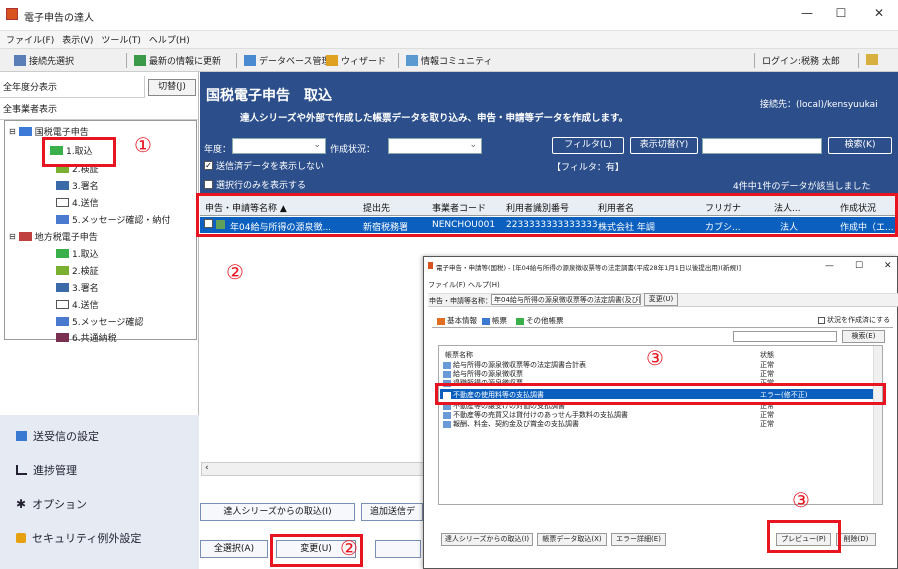 Image resolution: width=898 pixels, height=569 pixels. Describe the element at coordinates (77, 185) in the screenshot. I see `tree-national-sign: 3.署名` at that location.